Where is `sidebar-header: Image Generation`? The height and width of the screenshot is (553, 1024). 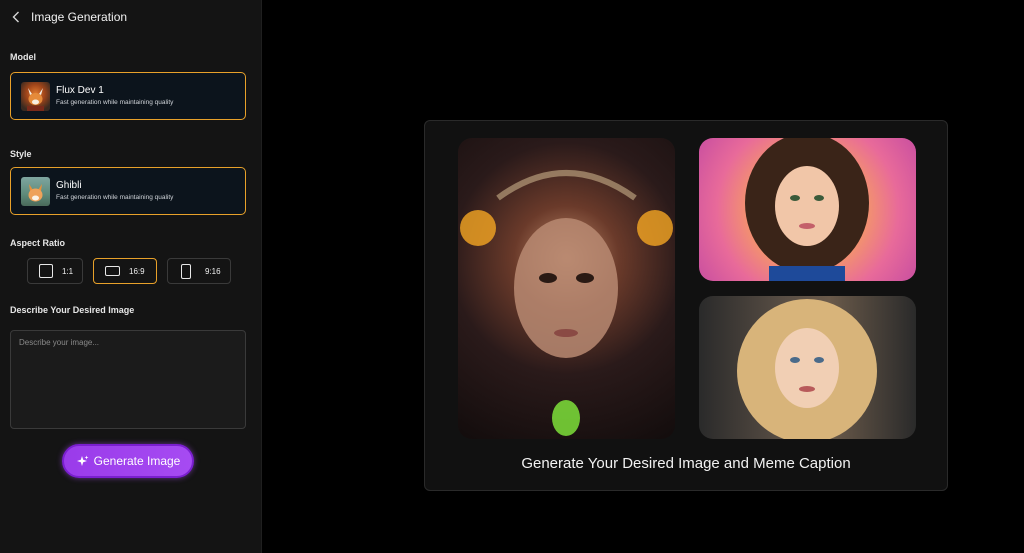 sidebar-header: Image Generation is located at coordinates (68, 17).